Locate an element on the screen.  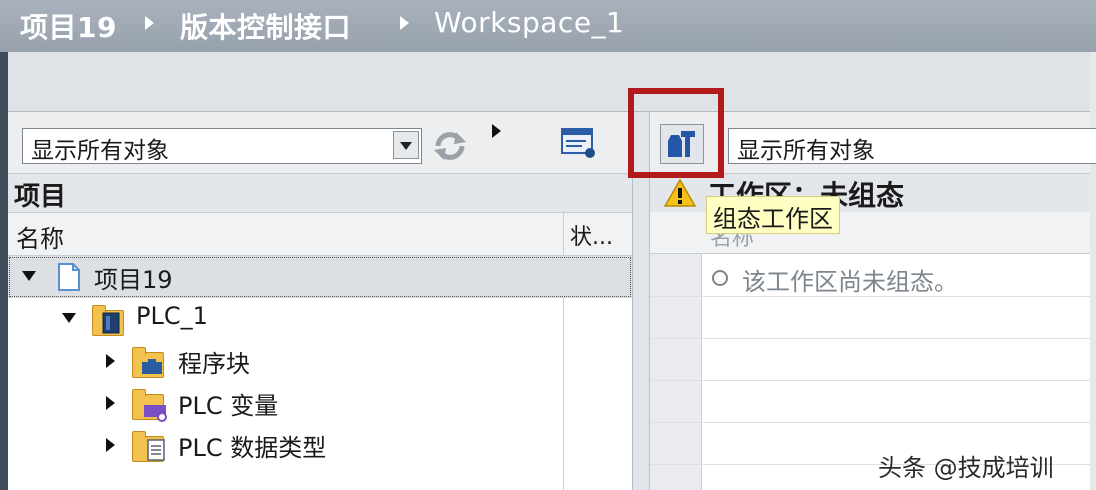
project-filter-value: 显示所有对象 is located at coordinates (100, 151).